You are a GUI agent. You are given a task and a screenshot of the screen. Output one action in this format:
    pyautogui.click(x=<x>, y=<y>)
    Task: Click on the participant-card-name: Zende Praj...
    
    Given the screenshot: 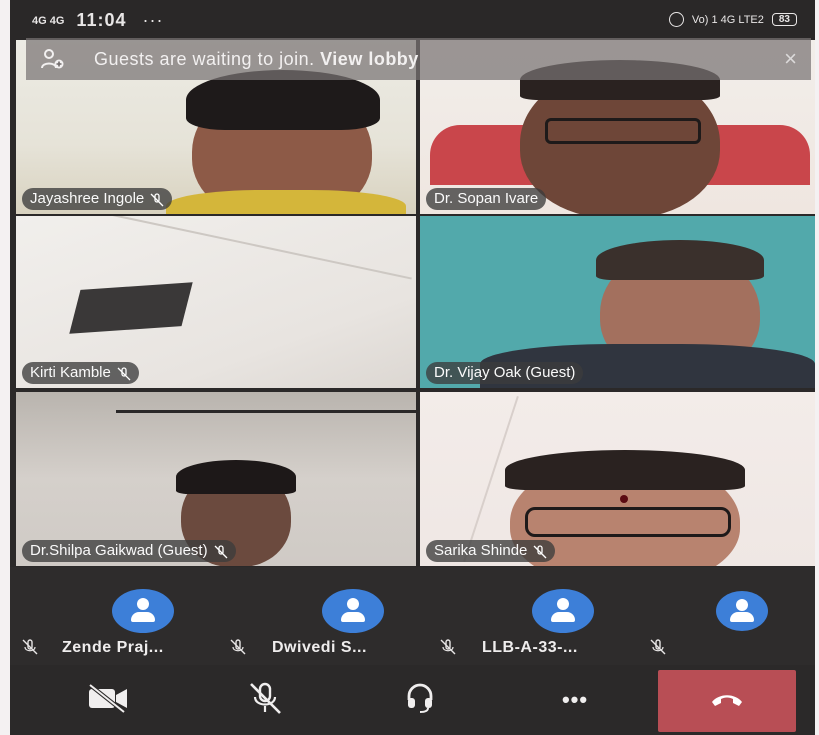 What is the action you would take?
    pyautogui.click(x=113, y=647)
    